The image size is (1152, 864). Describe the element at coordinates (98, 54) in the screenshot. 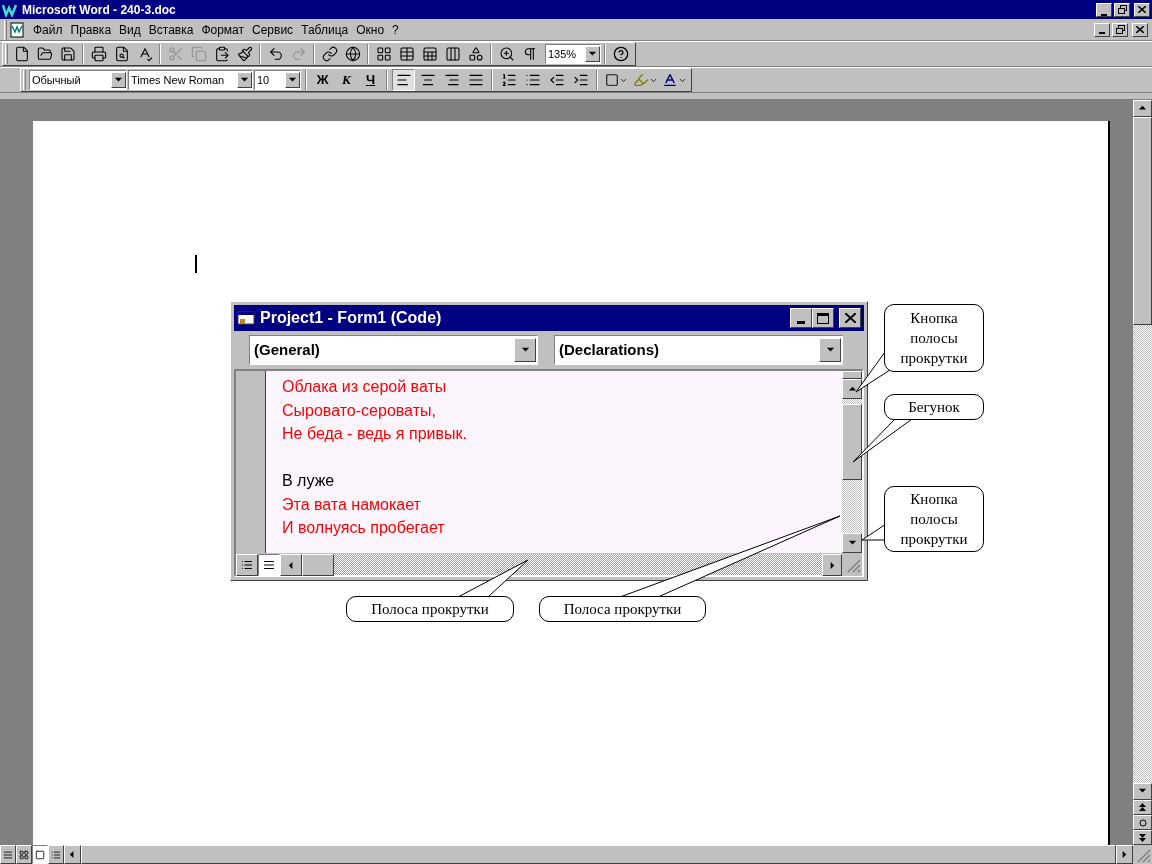

I see `printer-icon` at that location.